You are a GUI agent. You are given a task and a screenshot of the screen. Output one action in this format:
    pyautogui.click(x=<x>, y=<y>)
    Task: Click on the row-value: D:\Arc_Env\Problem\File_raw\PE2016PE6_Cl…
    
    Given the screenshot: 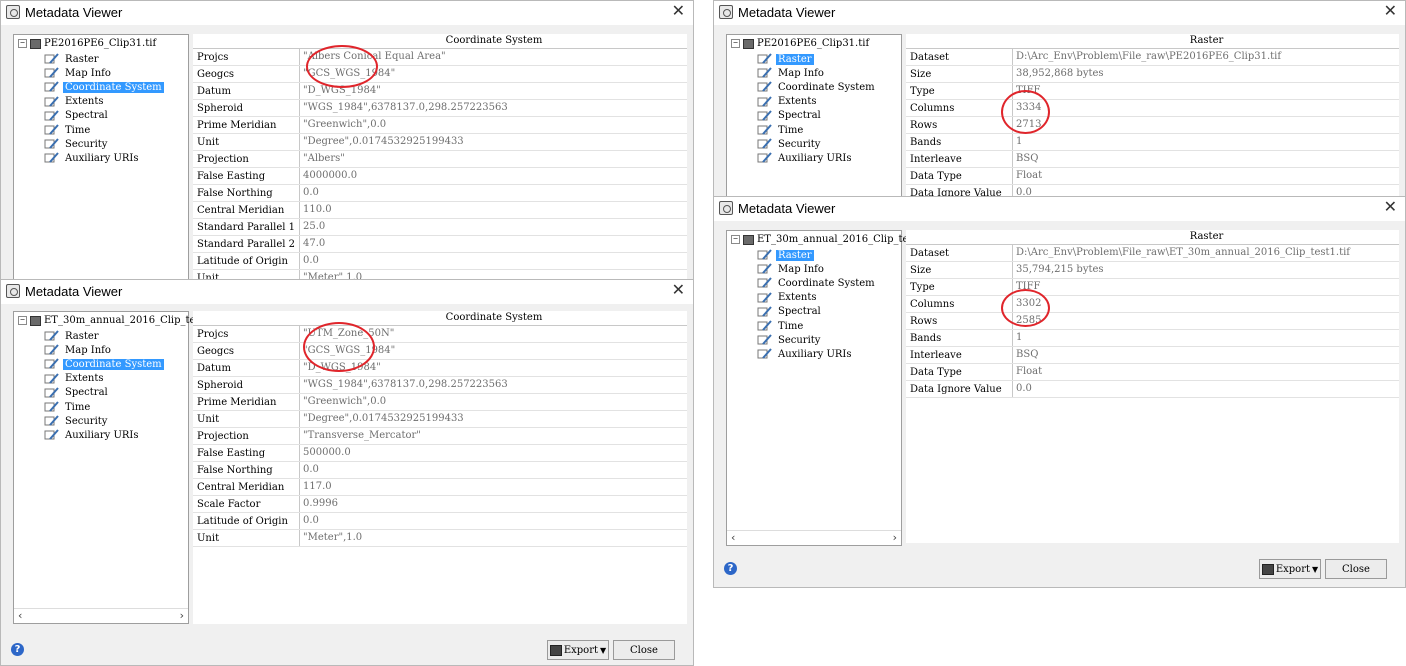 What is the action you would take?
    pyautogui.click(x=1205, y=57)
    